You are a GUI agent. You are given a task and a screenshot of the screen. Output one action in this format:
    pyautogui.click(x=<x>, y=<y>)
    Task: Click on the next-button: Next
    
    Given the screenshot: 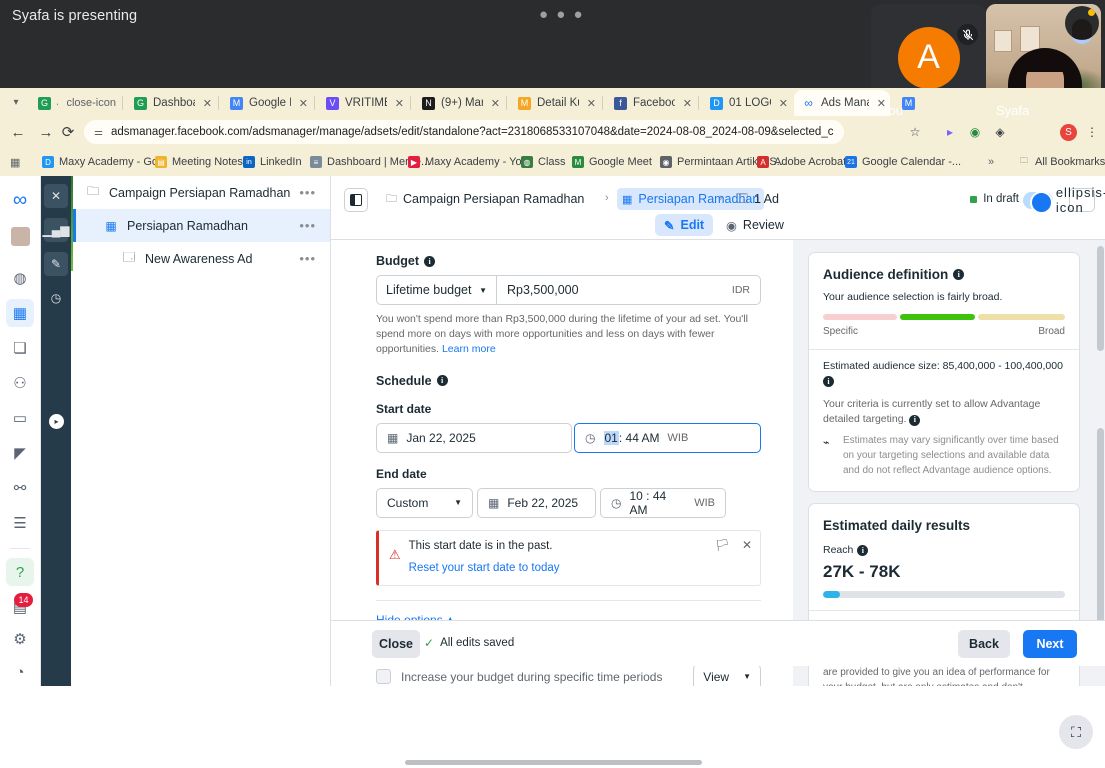 What is the action you would take?
    pyautogui.click(x=1050, y=644)
    